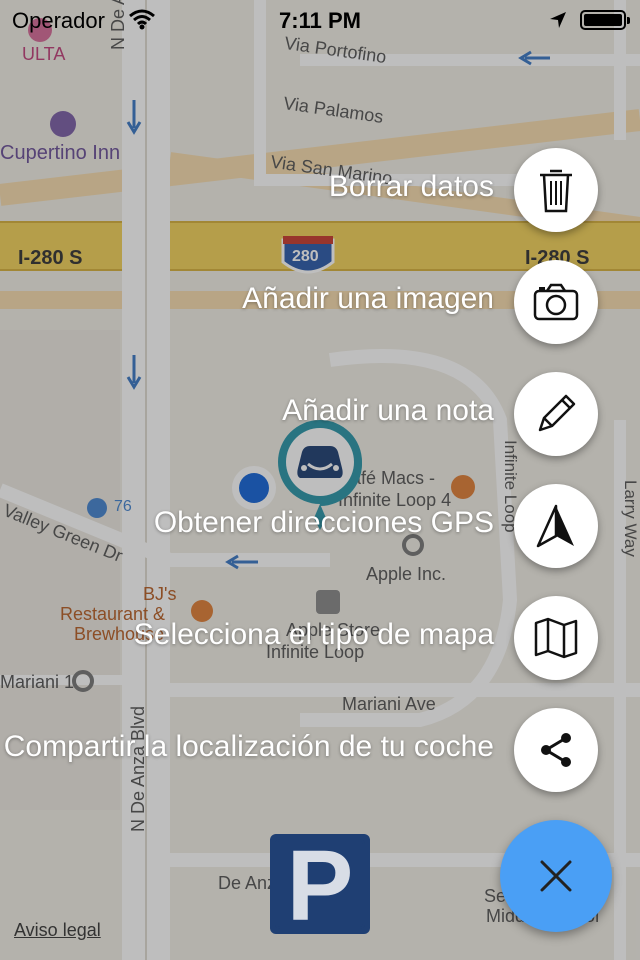  I want to click on action-label: Selecciona el tipo de mapa, so click(314, 635).